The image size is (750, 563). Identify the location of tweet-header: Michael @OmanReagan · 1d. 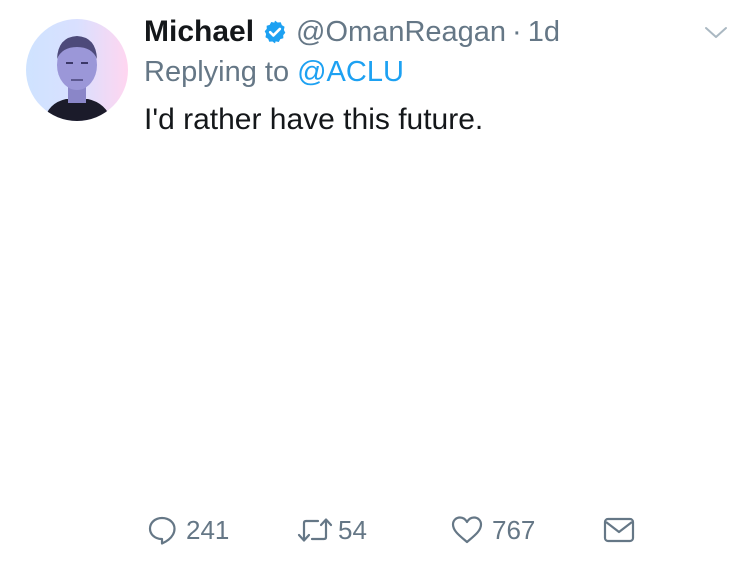
(352, 32).